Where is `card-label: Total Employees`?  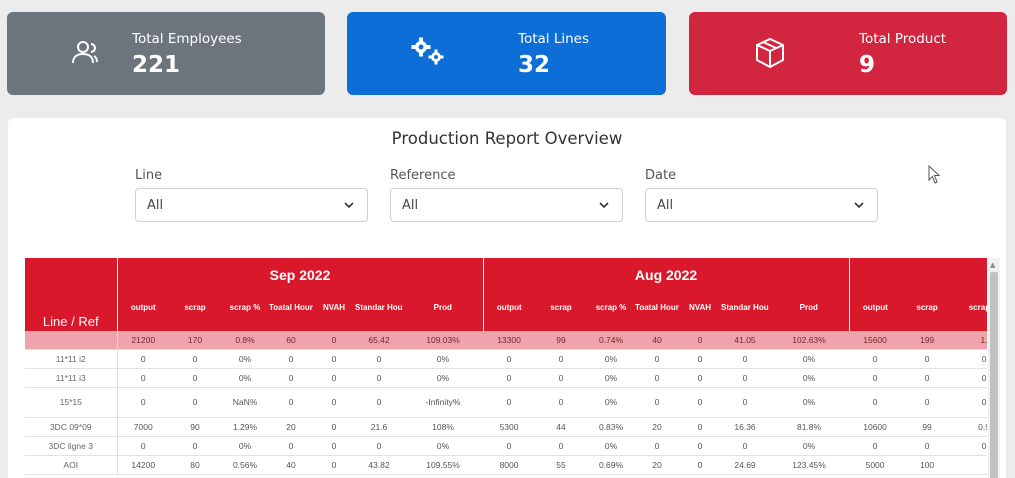
card-label: Total Employees is located at coordinates (187, 39).